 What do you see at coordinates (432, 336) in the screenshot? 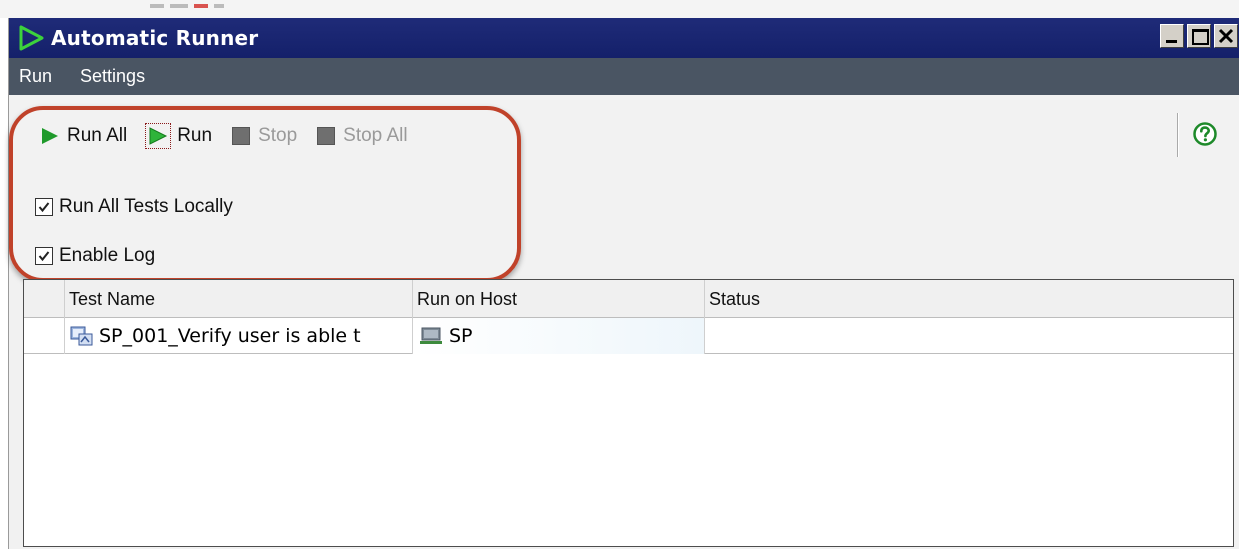
I see `computer-icon` at bounding box center [432, 336].